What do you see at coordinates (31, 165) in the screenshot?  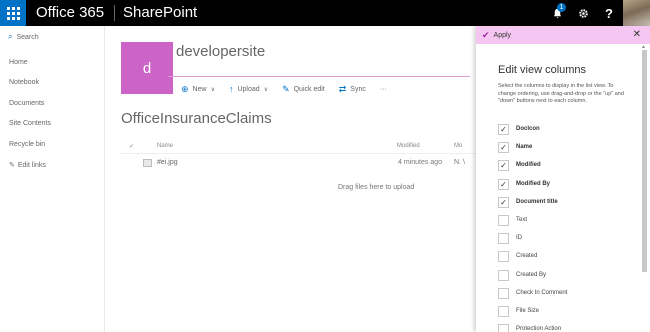 I see `edit-links-label: Edit links` at bounding box center [31, 165].